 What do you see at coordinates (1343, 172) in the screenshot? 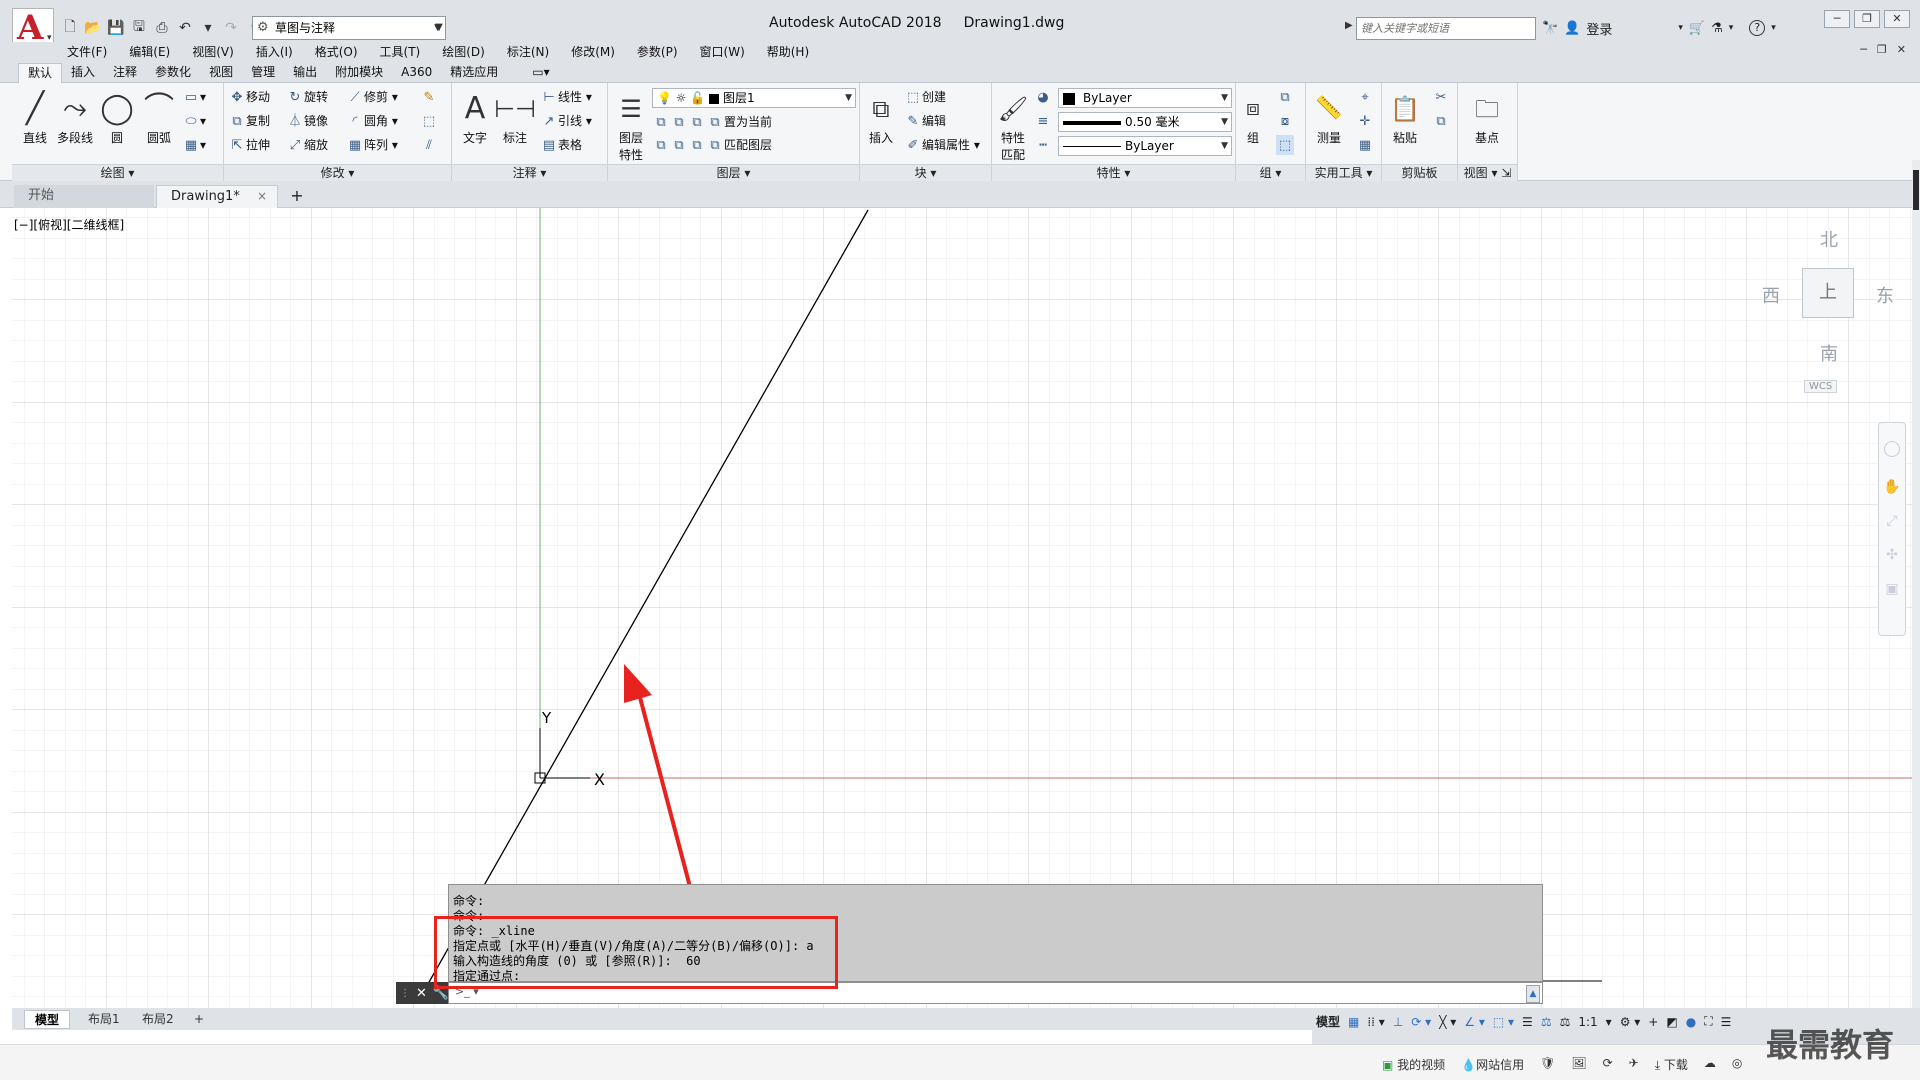
I see `panel-utilities-title: 实用工具 ▾` at bounding box center [1343, 172].